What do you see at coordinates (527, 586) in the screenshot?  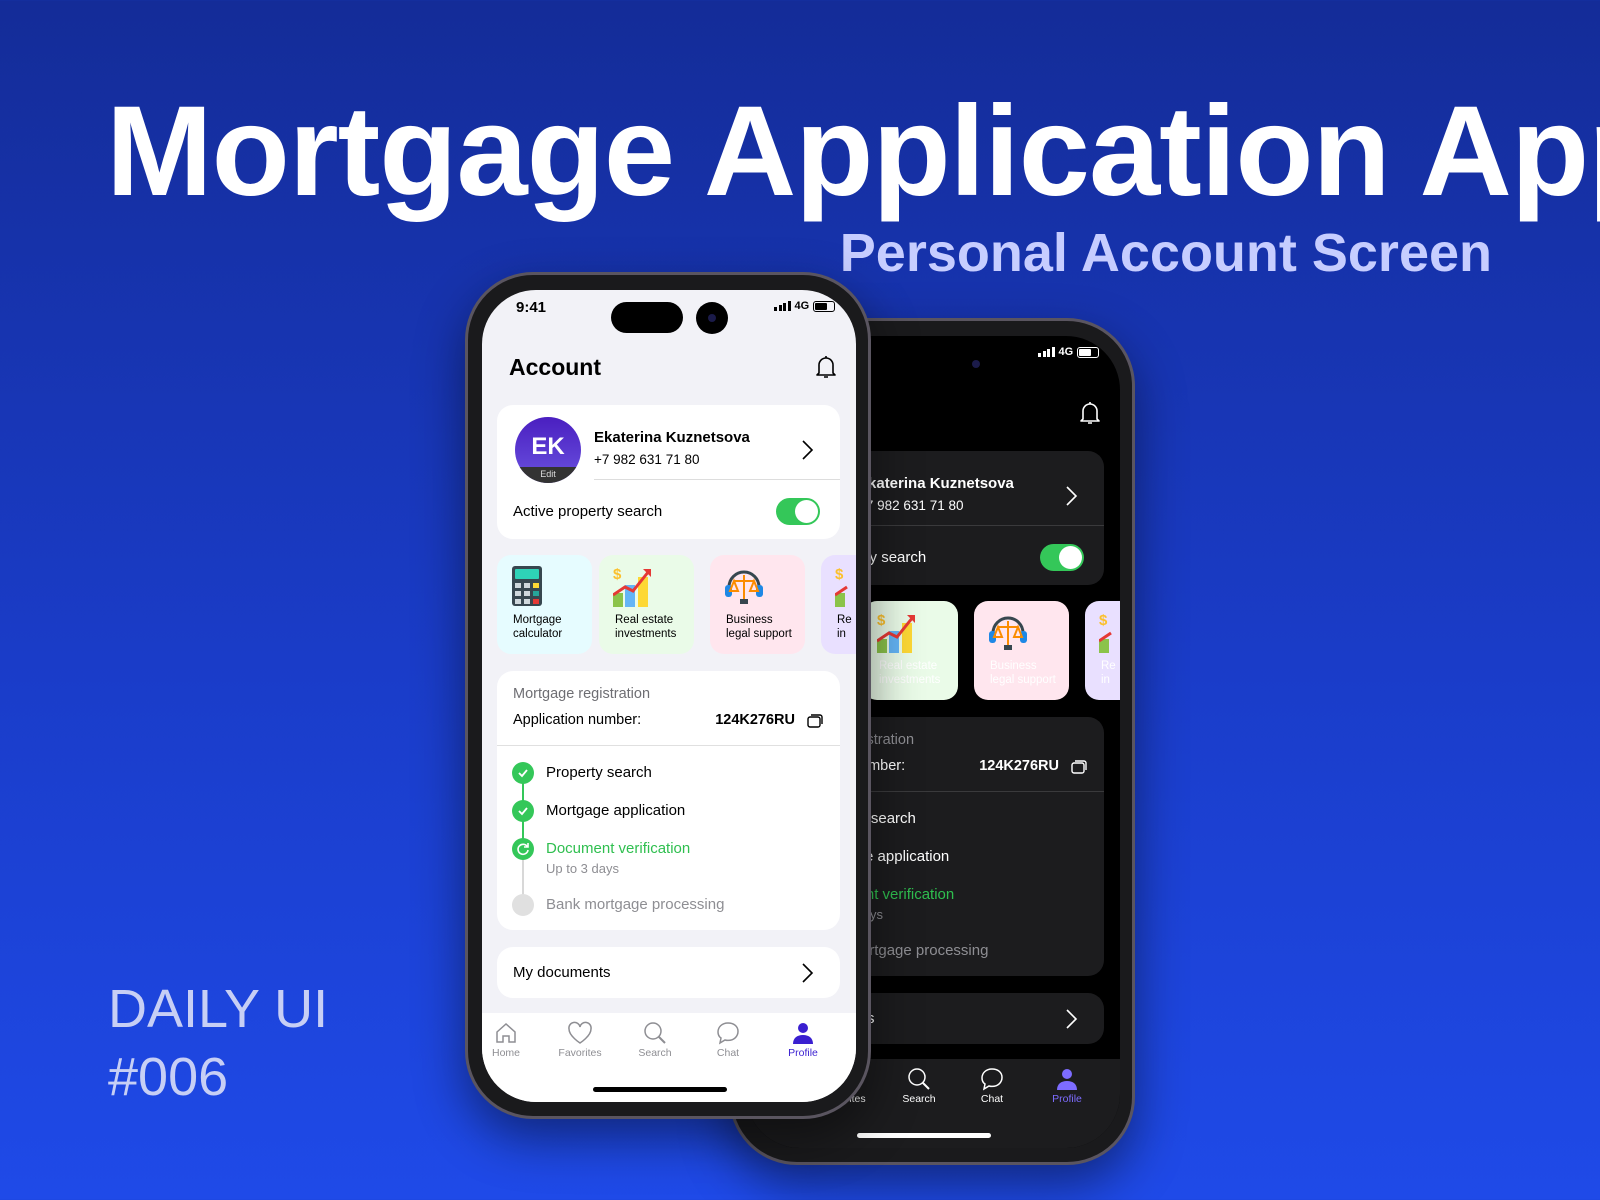 I see `calculator-icon` at bounding box center [527, 586].